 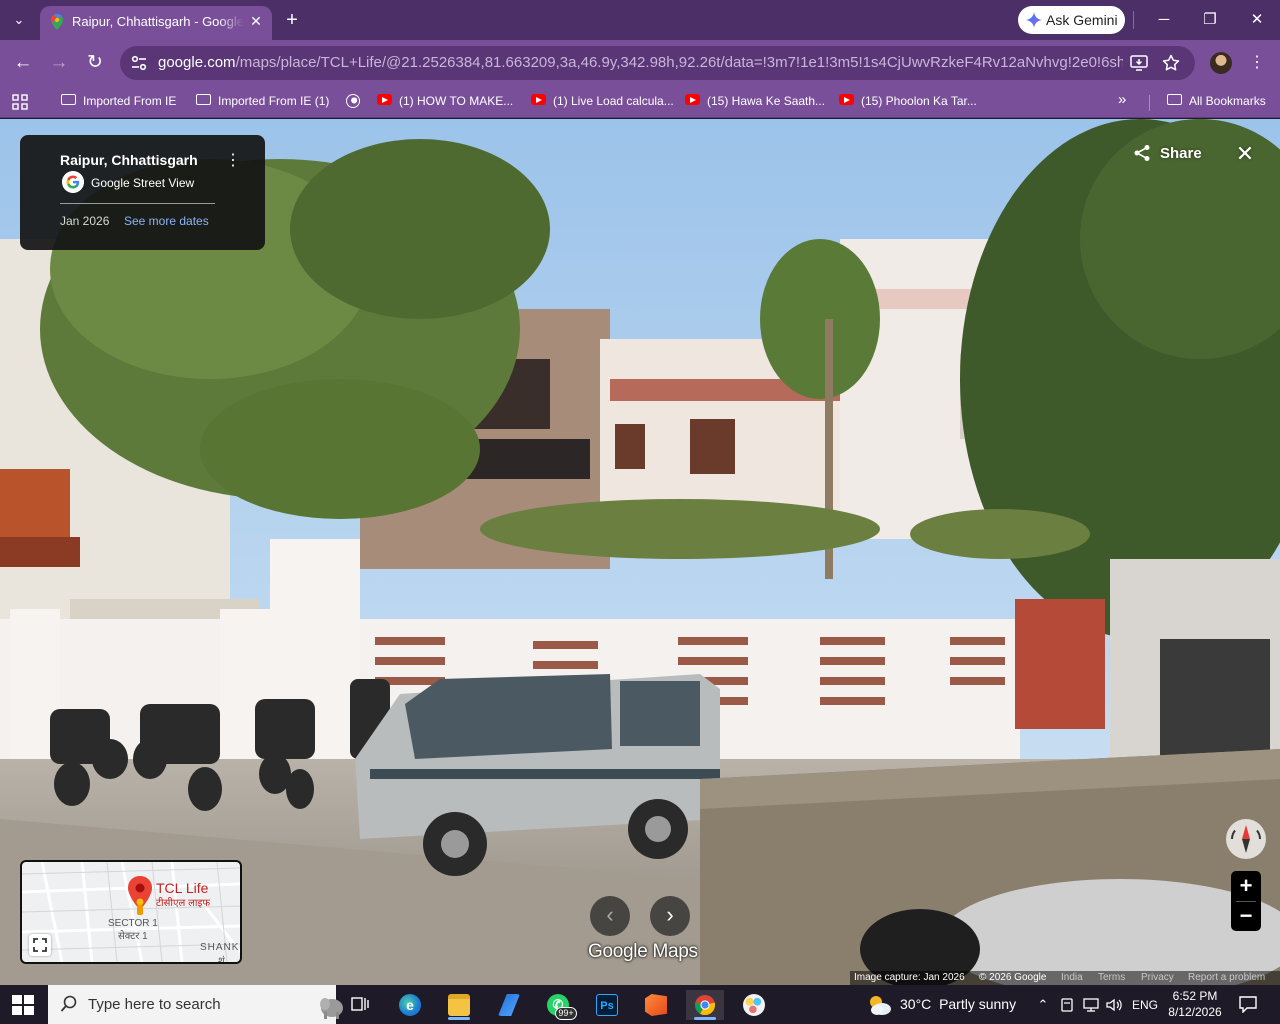 What do you see at coordinates (1216, 102) in the screenshot?
I see `all-bookmarks-button: All Bookmarks` at bounding box center [1216, 102].